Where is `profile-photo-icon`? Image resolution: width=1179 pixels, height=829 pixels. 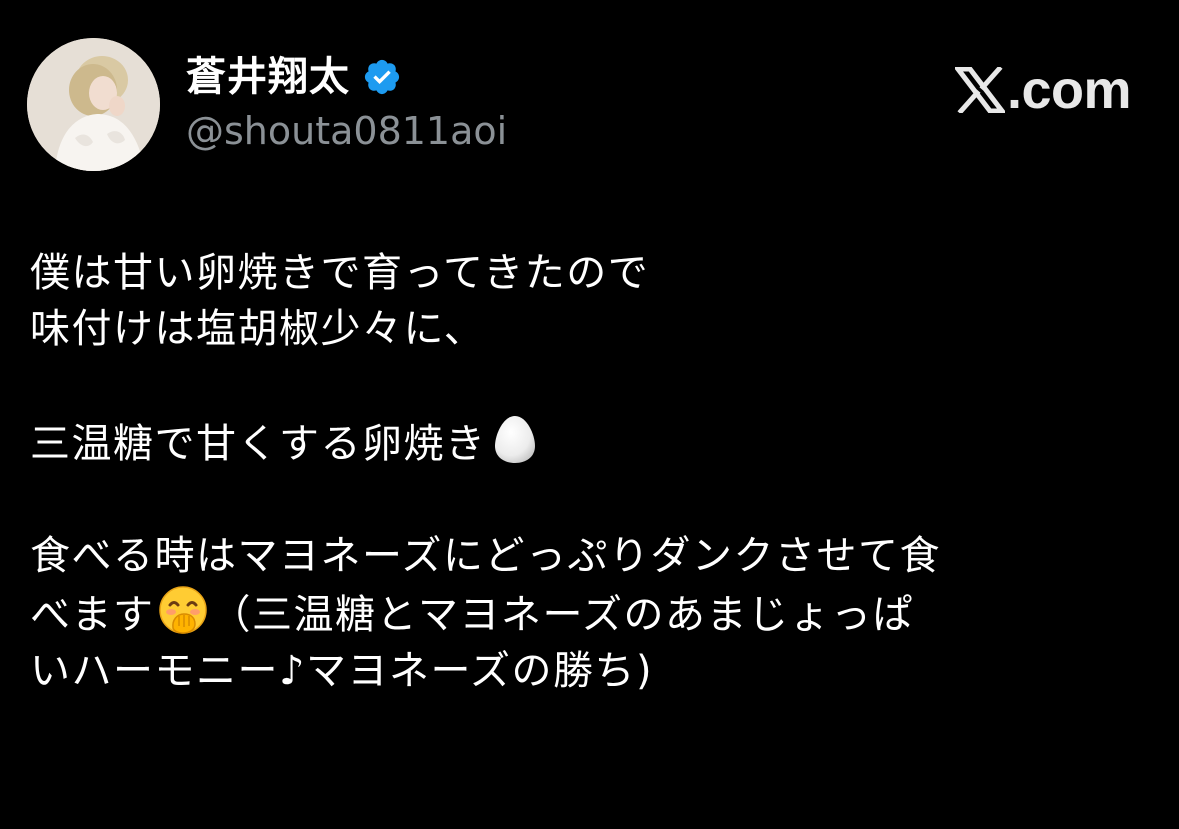 profile-photo-icon is located at coordinates (93, 104).